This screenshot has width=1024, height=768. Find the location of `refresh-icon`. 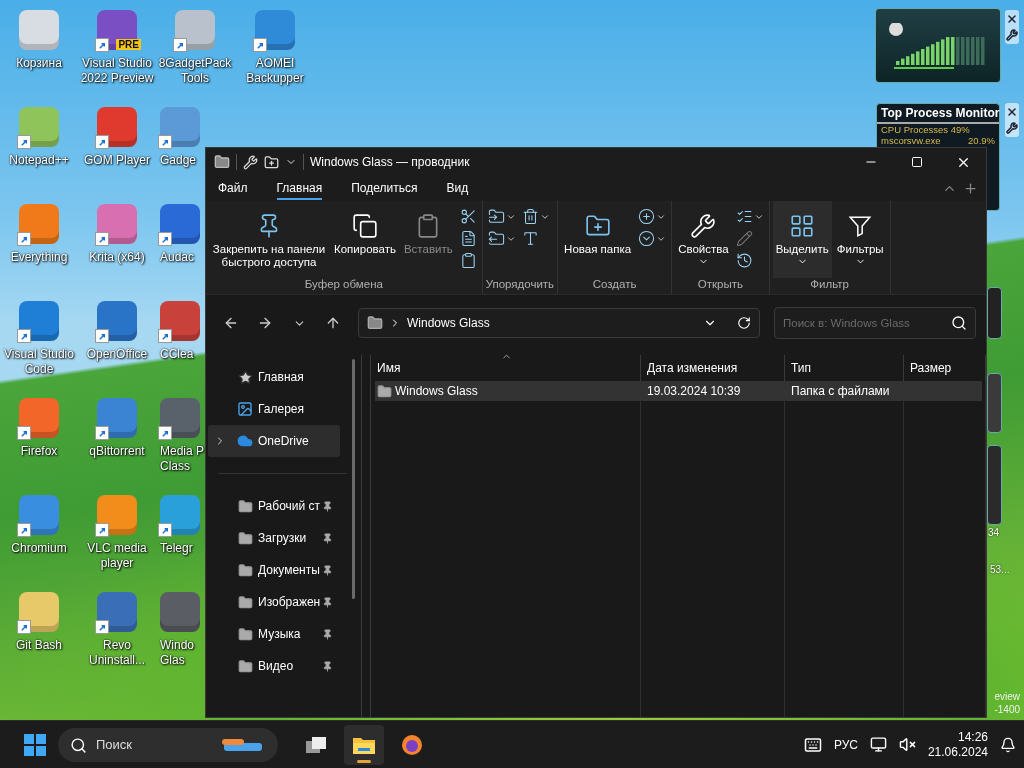

refresh-icon is located at coordinates (744, 323).